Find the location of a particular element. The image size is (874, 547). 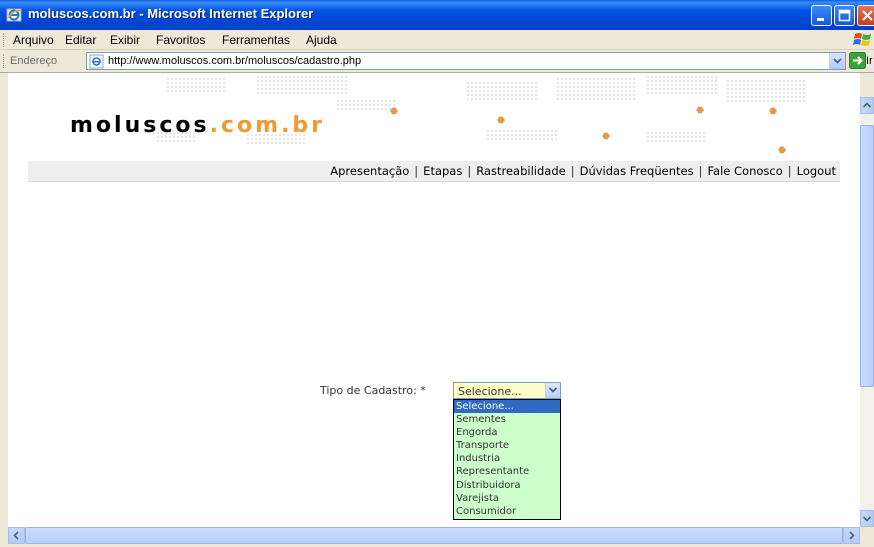

scroll-corner is located at coordinates (867, 535).